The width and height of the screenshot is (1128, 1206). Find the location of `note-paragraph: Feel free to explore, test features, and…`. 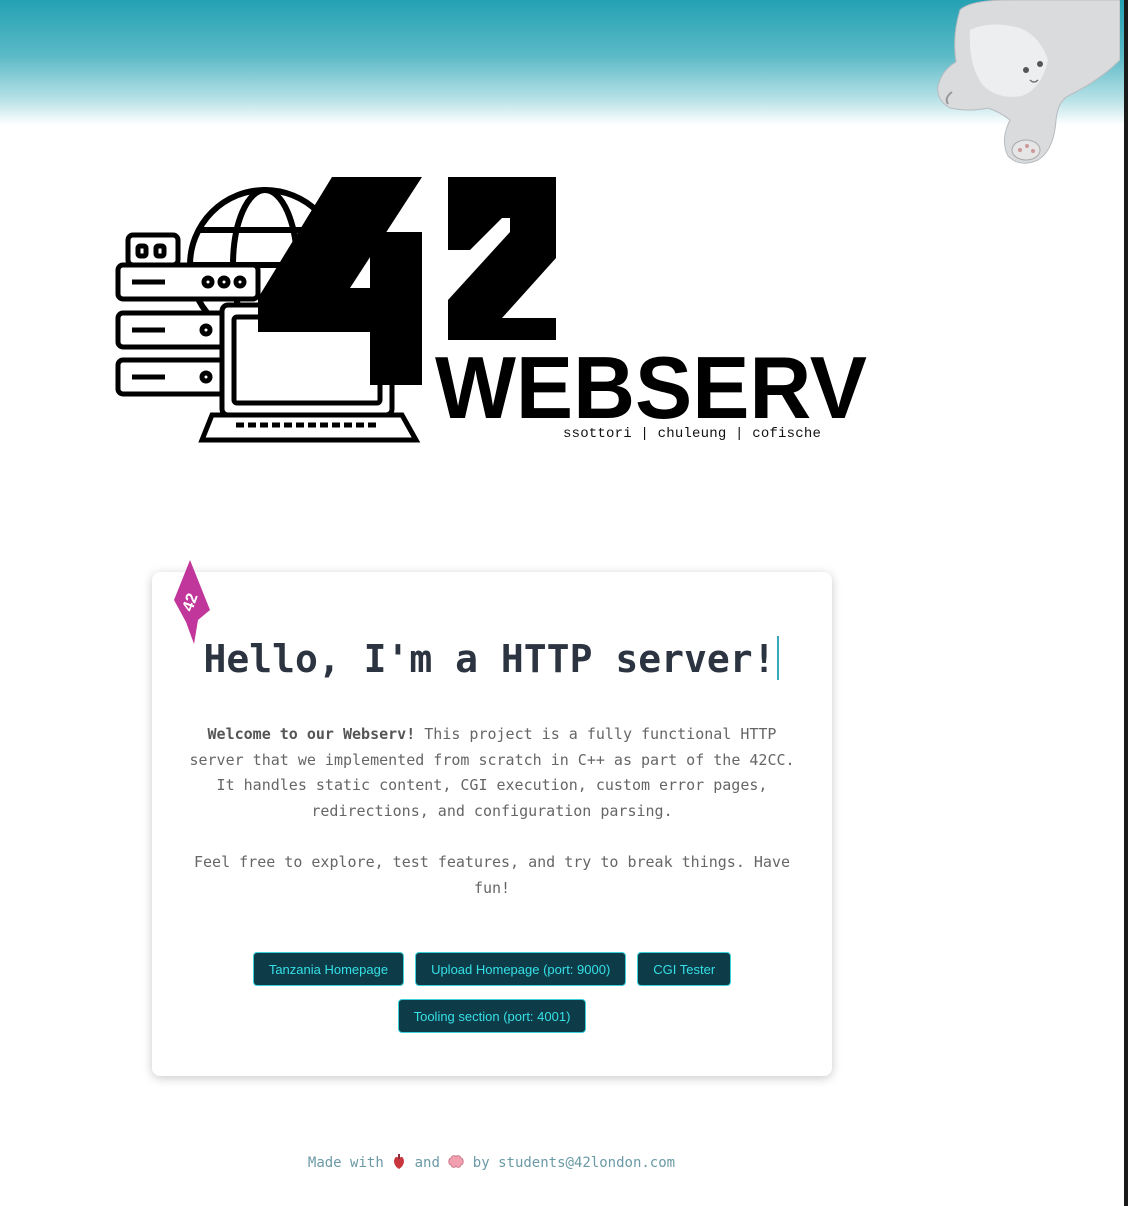

note-paragraph: Feel free to explore, test features, and… is located at coordinates (492, 875).